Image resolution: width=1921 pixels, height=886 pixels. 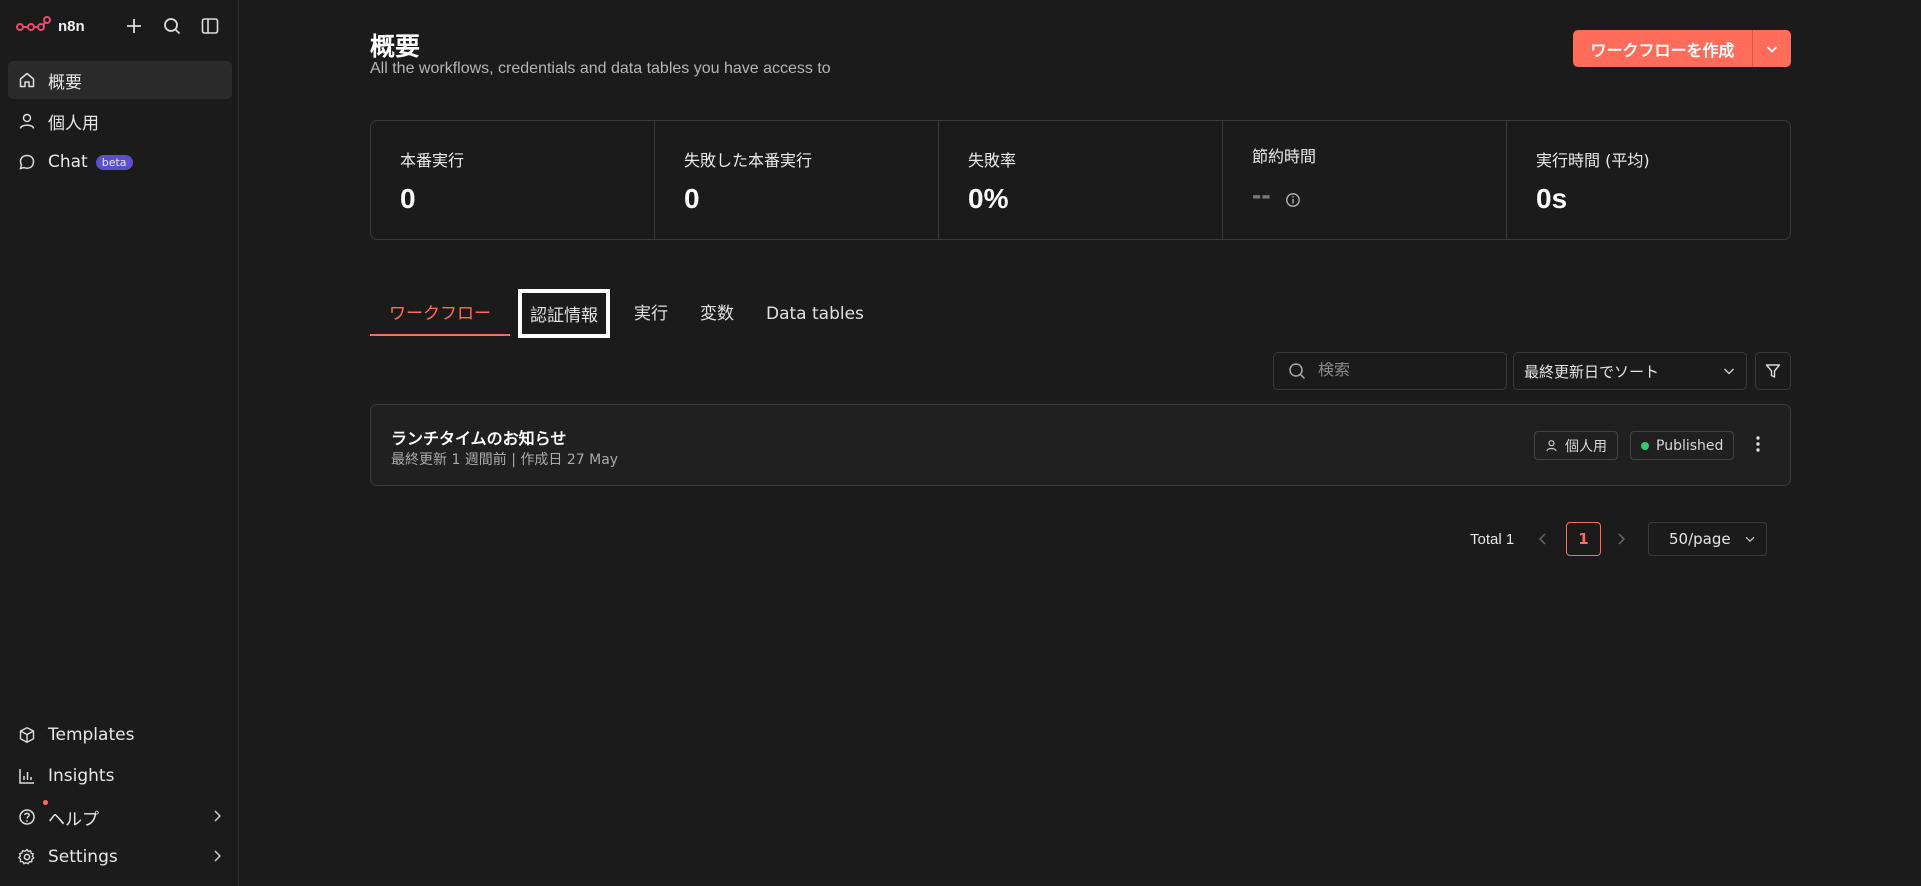 I want to click on sidebar-item-label: ヘルプ, so click(x=73, y=819).